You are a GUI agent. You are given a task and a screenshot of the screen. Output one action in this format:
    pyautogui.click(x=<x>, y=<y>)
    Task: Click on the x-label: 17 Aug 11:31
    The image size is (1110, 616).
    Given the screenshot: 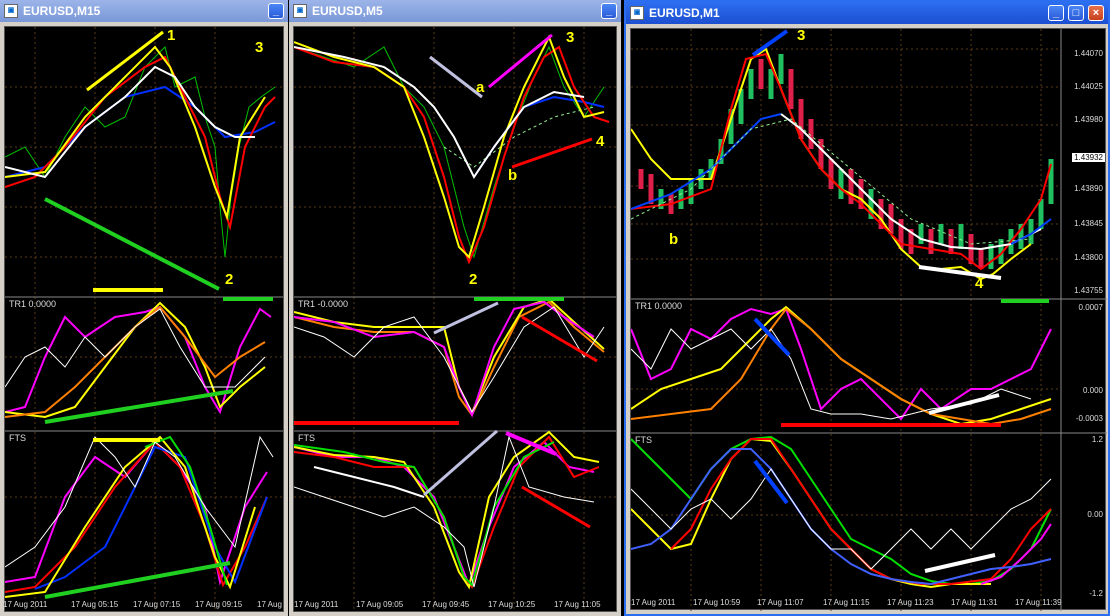 What is the action you would take?
    pyautogui.click(x=974, y=602)
    